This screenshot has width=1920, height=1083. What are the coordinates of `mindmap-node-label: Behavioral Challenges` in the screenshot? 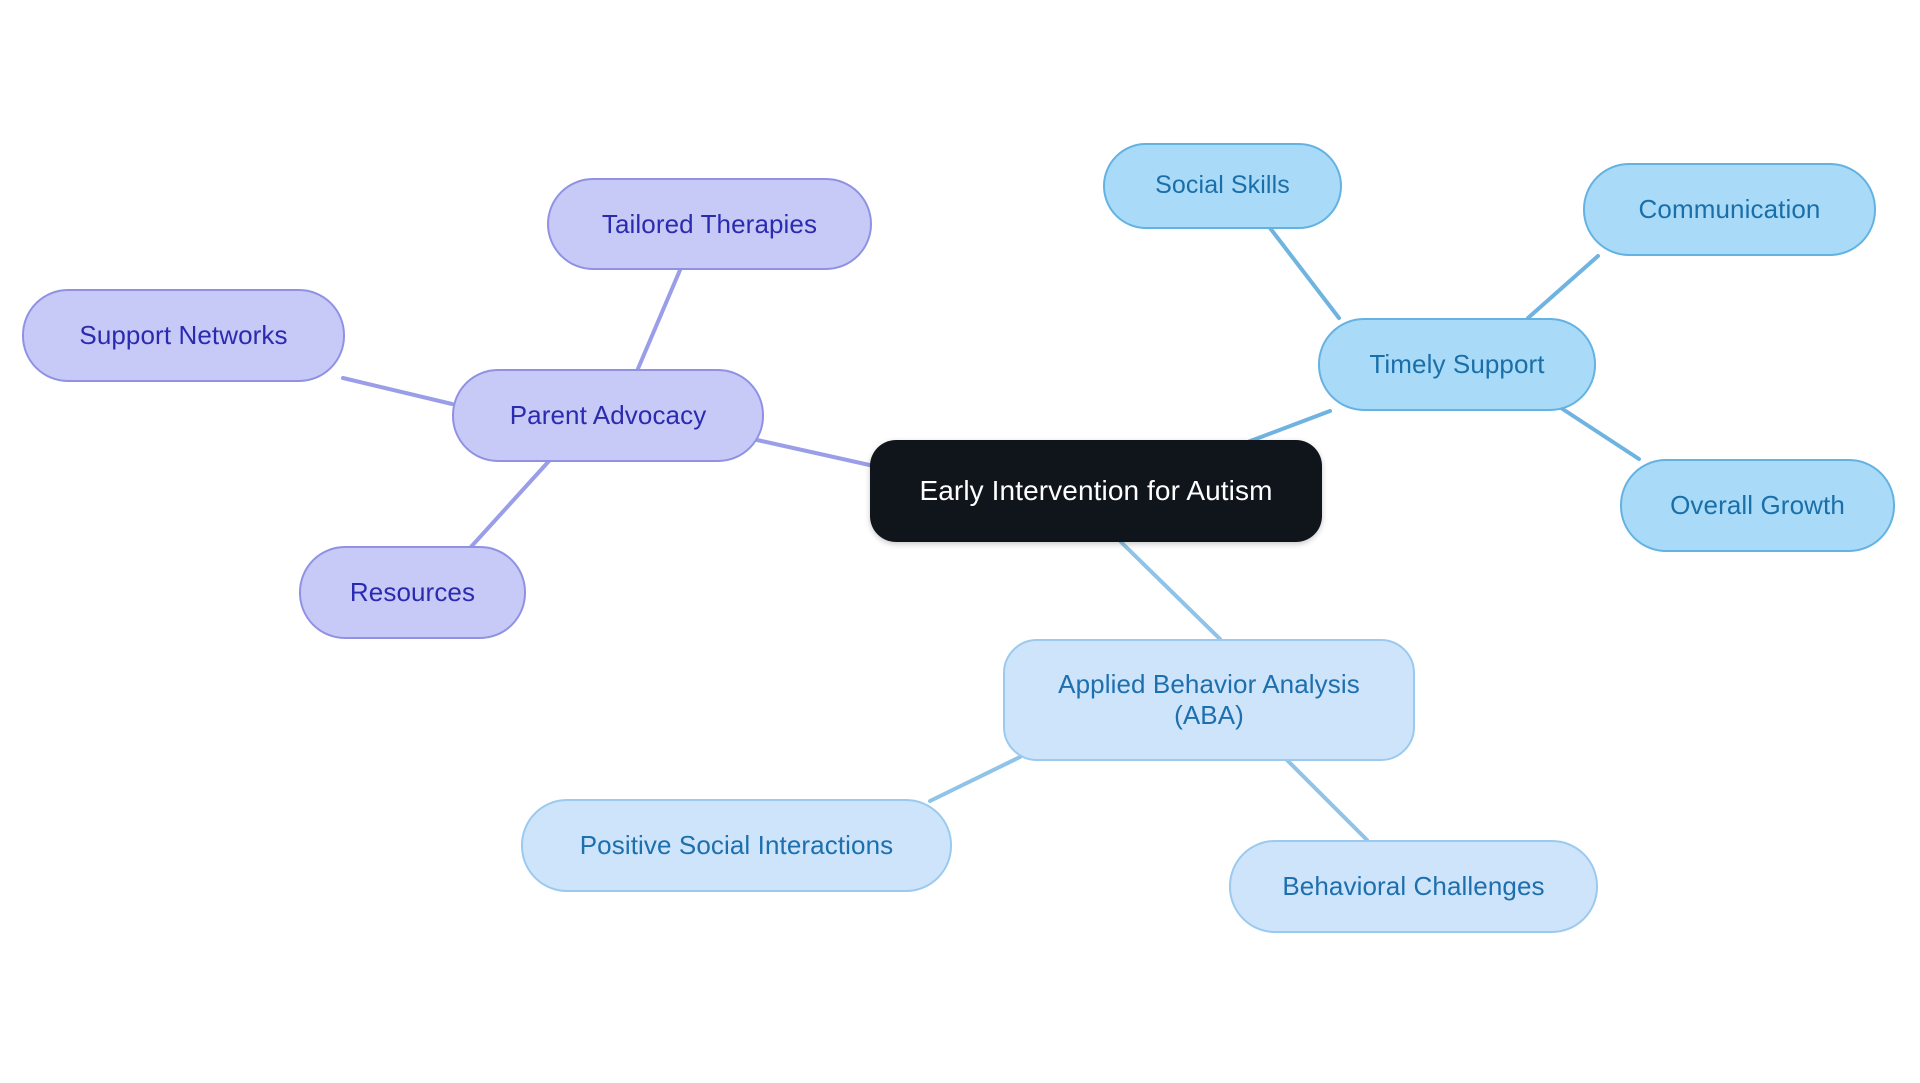 It's located at (1413, 886).